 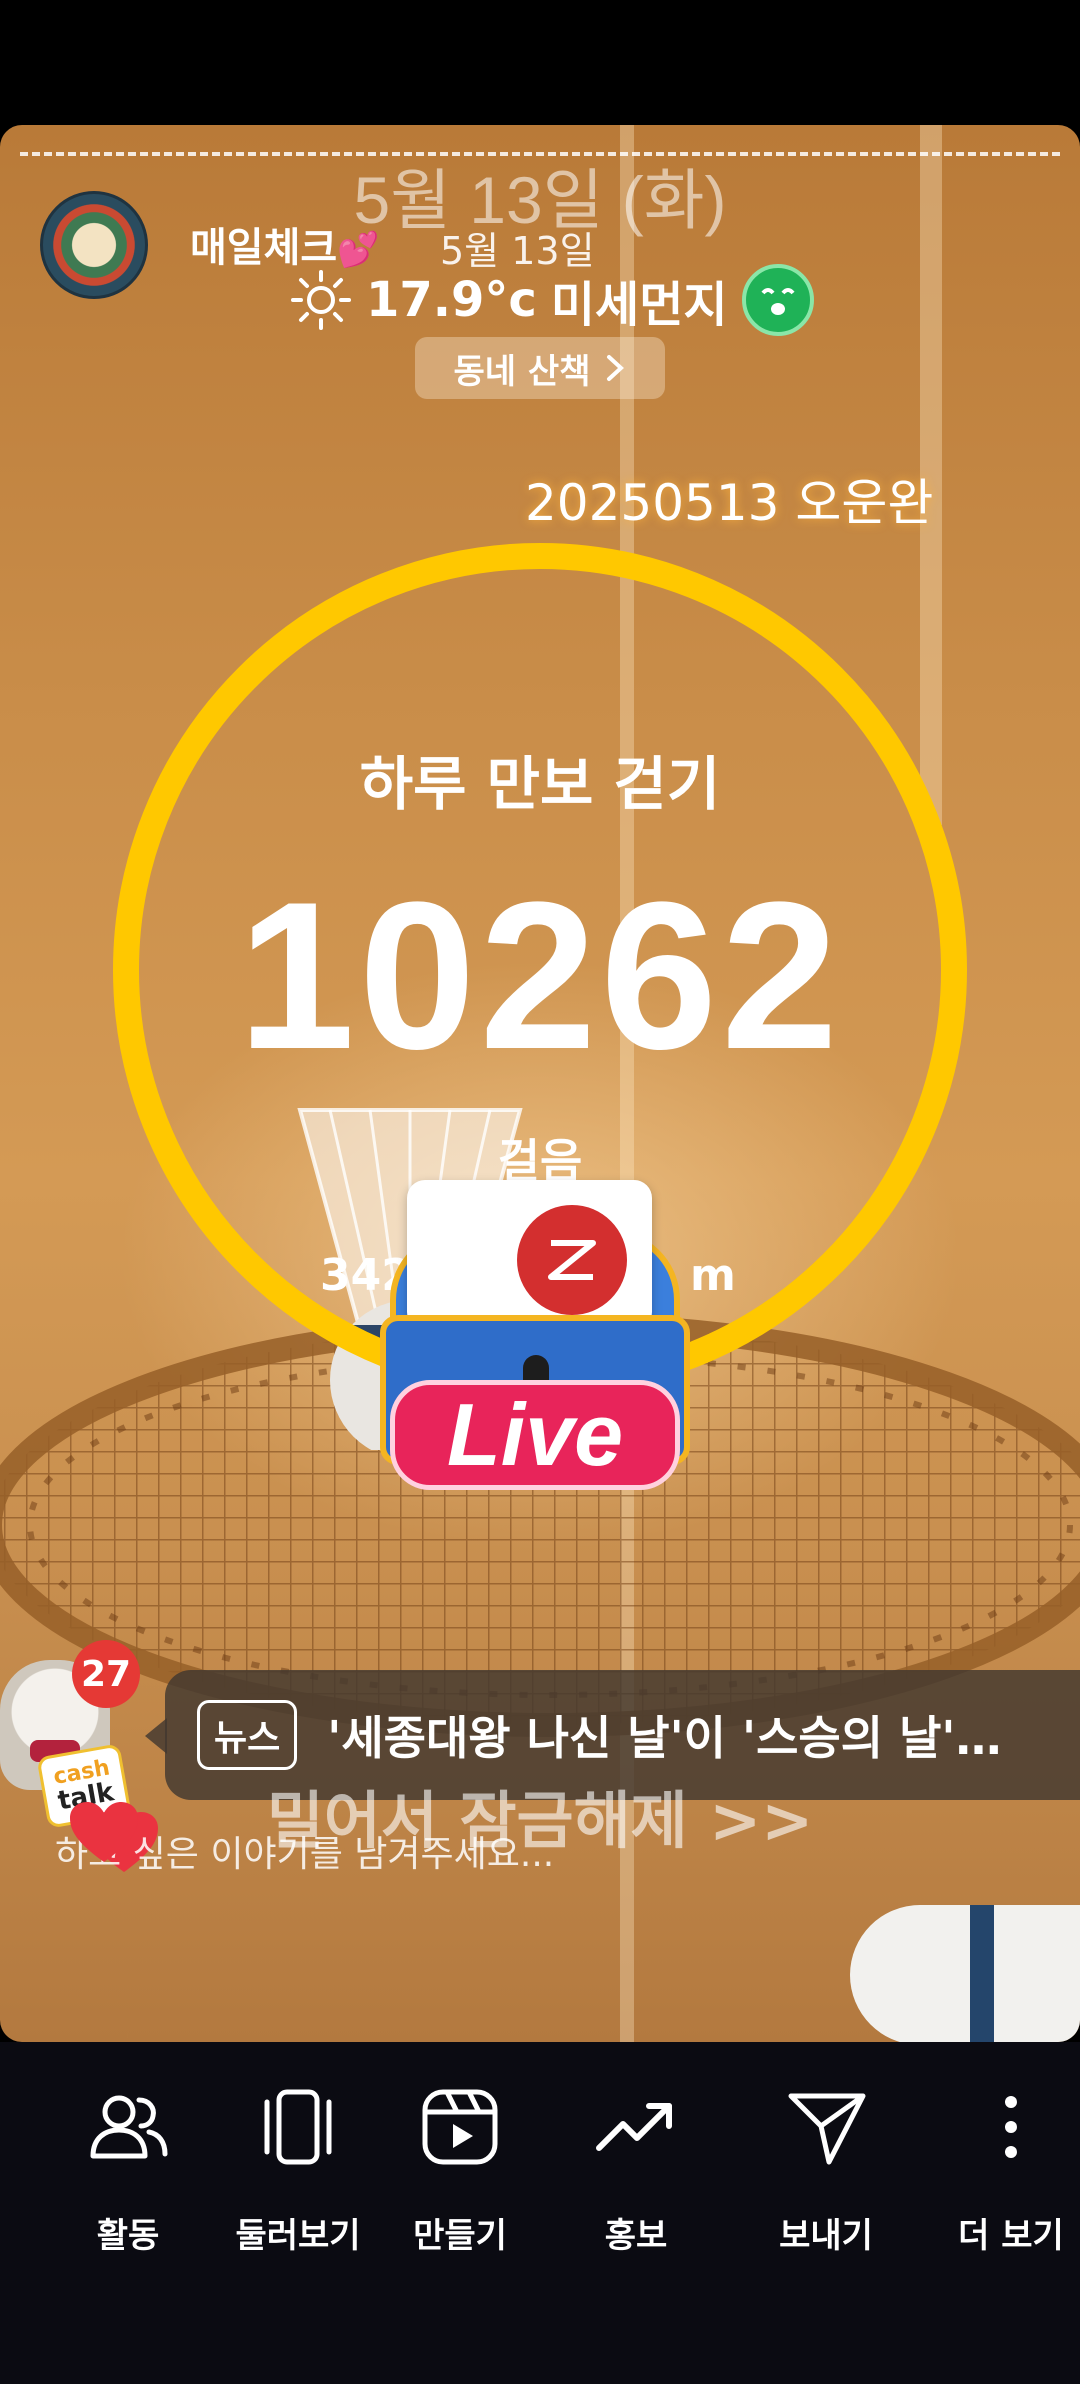 I want to click on nav-create: 만들기, so click(x=460, y=2182).